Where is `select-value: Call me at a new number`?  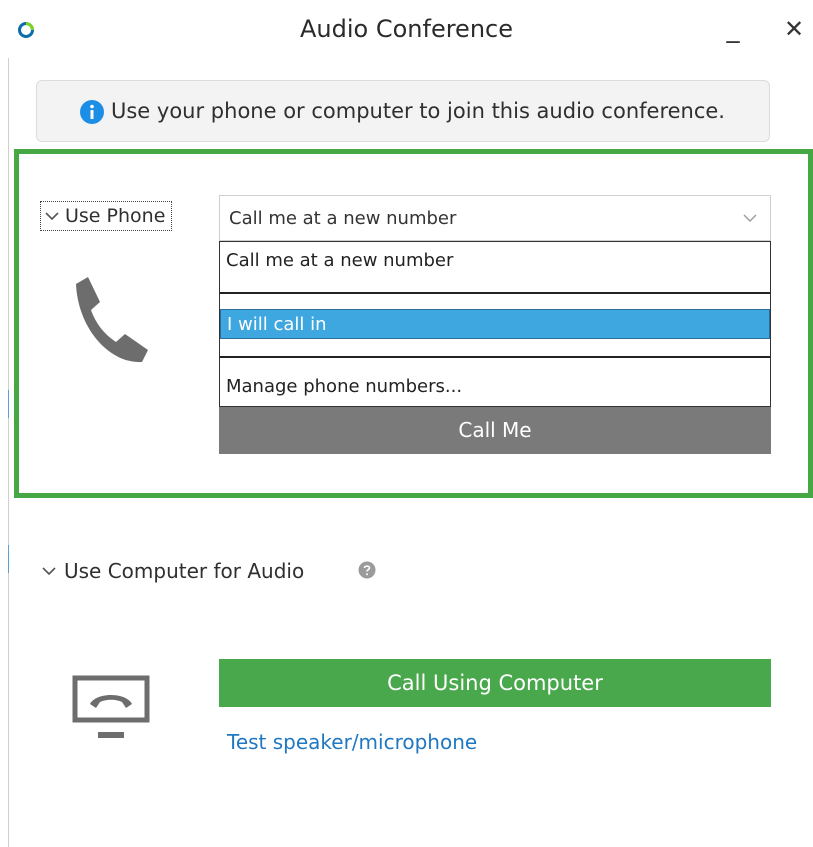 select-value: Call me at a new number is located at coordinates (343, 218).